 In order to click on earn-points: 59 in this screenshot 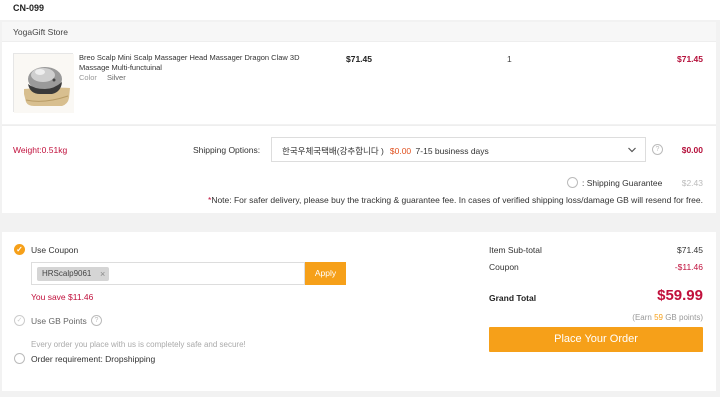, I will do `click(658, 317)`.